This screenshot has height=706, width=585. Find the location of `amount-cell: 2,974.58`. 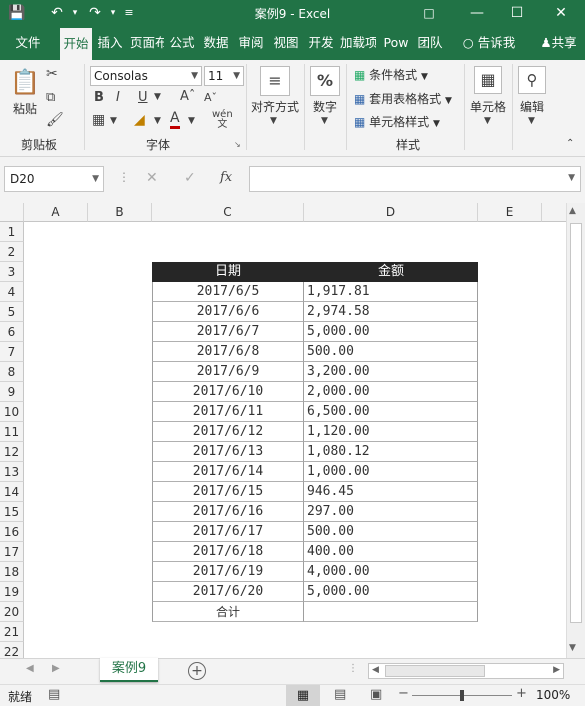

amount-cell: 2,974.58 is located at coordinates (391, 312).